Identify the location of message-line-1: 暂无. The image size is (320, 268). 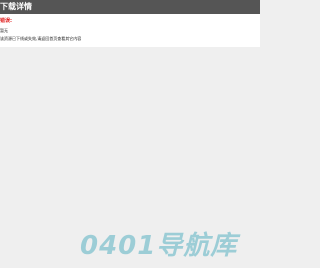
(4, 30).